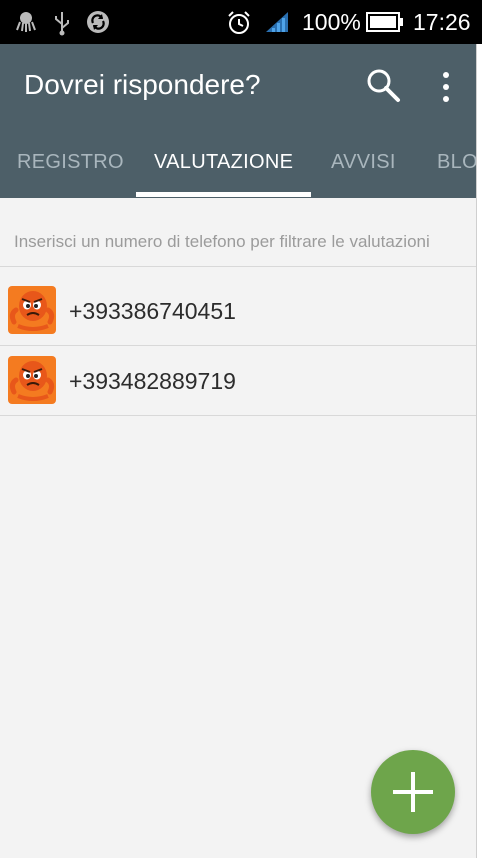 The height and width of the screenshot is (858, 482). Describe the element at coordinates (384, 86) in the screenshot. I see `search-icon` at that location.